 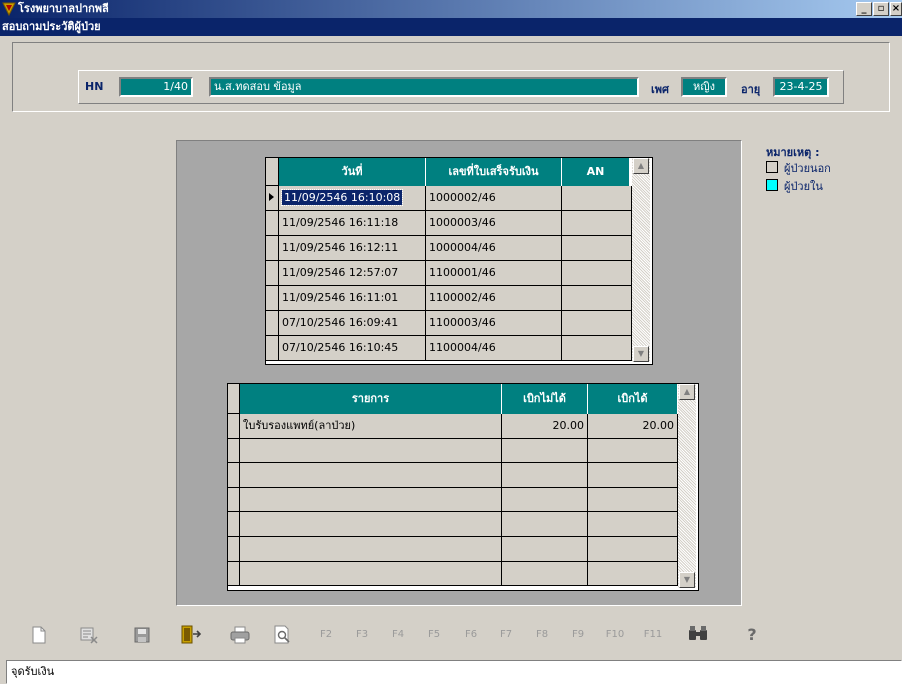 What do you see at coordinates (494, 248) in the screenshot?
I see `receipt-number-cell: 1000004/46` at bounding box center [494, 248].